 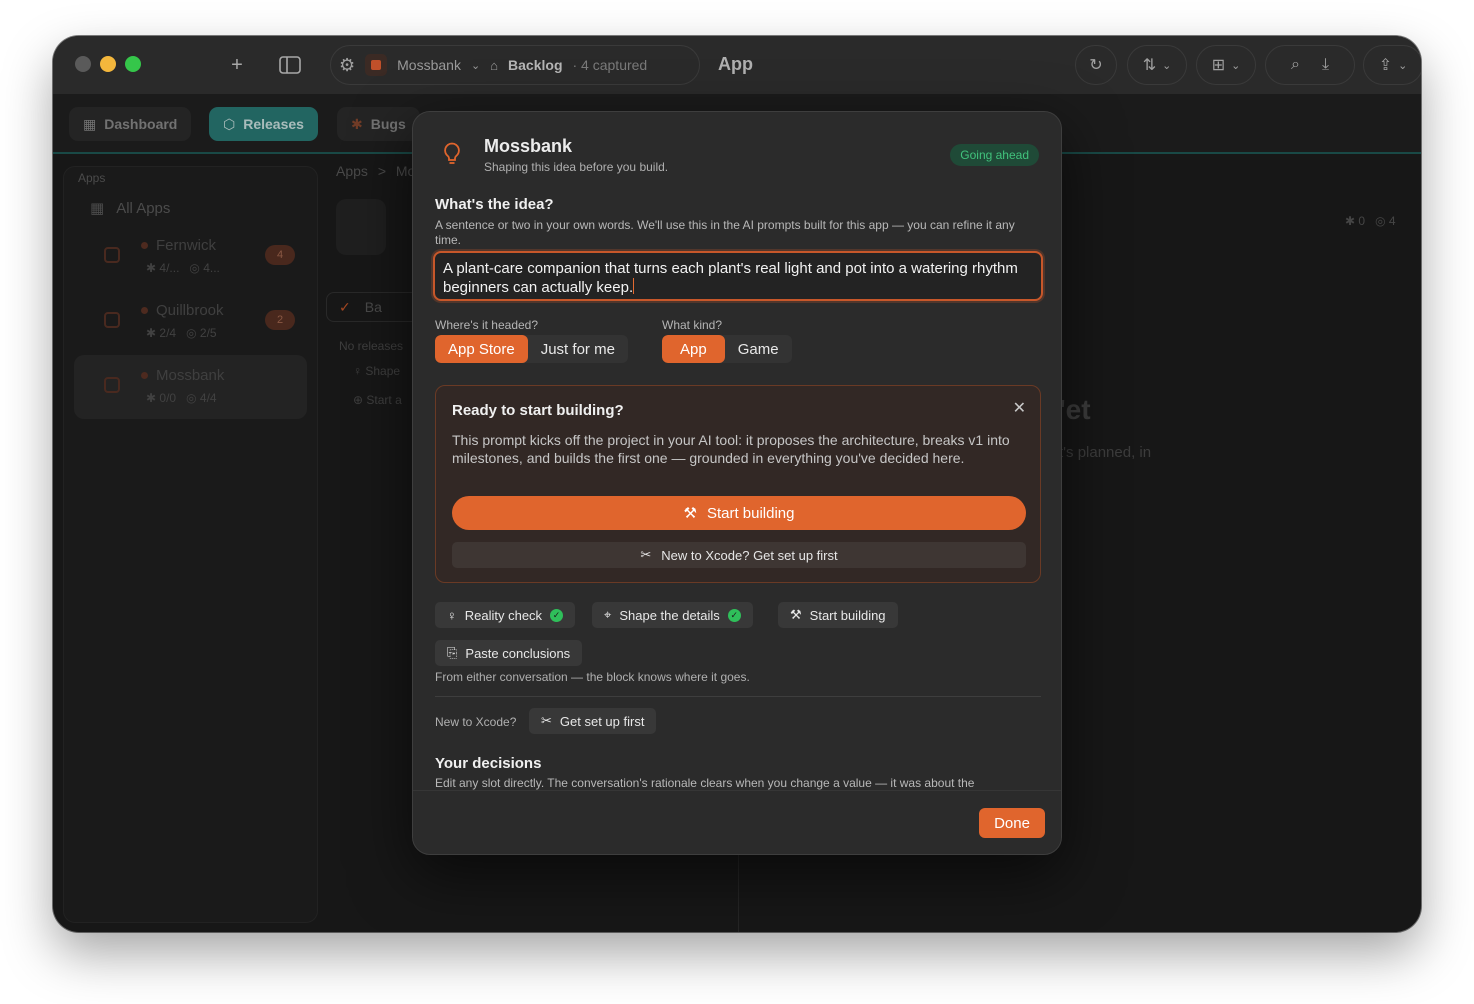 I want to click on refresh-button: ↻, so click(x=1096, y=65).